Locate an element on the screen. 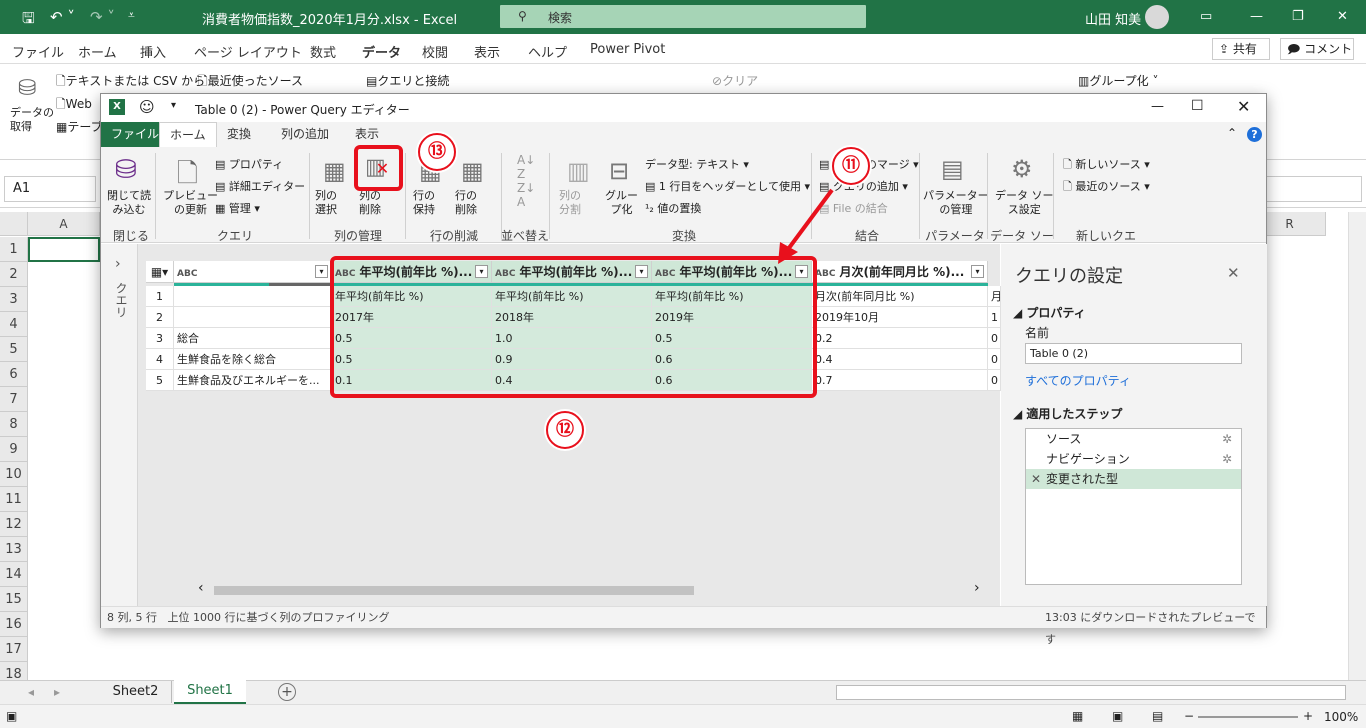  comment-button: 🗩 コメント is located at coordinates (1317, 49).